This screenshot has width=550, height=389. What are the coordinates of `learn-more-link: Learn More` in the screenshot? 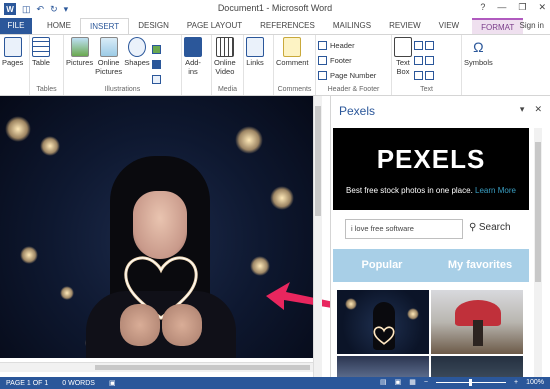 It's located at (495, 190).